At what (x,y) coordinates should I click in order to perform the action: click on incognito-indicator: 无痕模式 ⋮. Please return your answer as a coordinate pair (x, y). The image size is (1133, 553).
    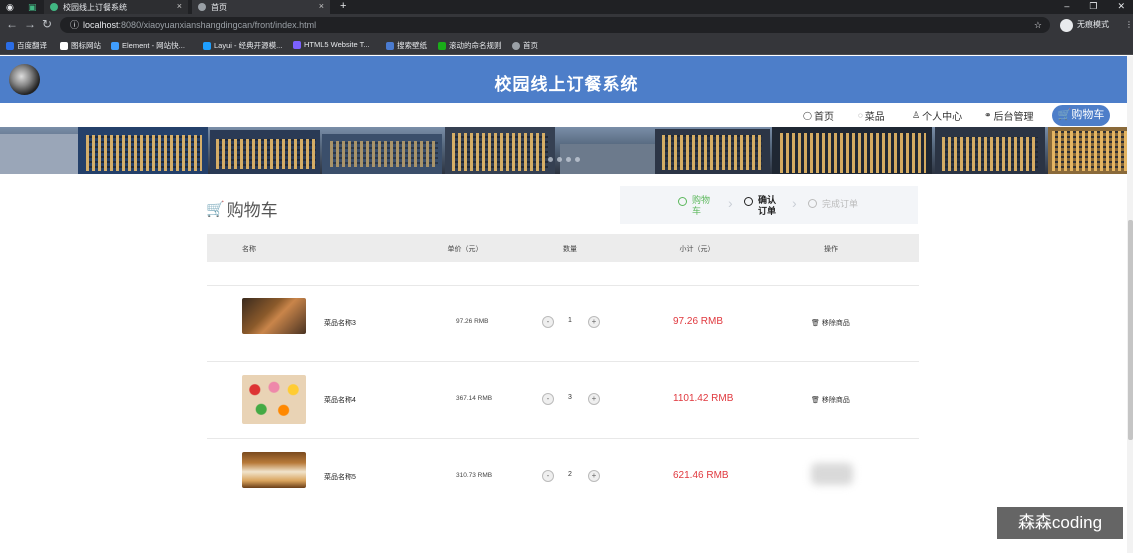
    Looking at the image, I should click on (1096, 25).